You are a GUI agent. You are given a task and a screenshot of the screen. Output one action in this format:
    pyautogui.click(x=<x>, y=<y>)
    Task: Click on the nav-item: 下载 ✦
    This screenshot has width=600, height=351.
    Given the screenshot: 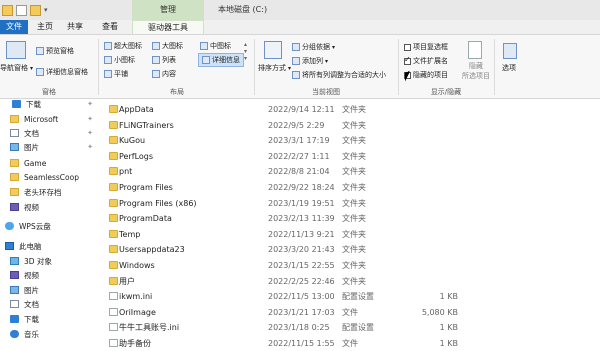 What is the action you would take?
    pyautogui.click(x=48, y=104)
    